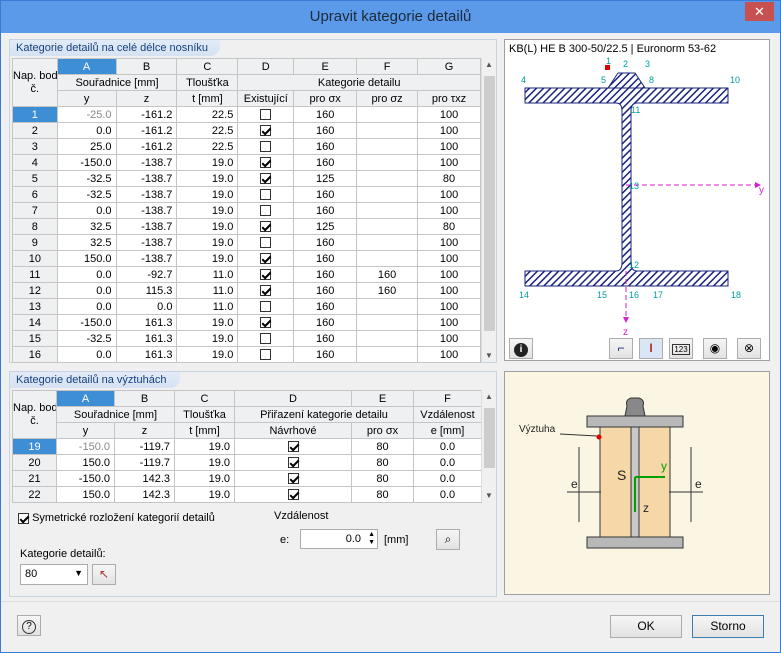 The height and width of the screenshot is (653, 781). What do you see at coordinates (204, 398) in the screenshot?
I see `stiff-col-letter-c: C` at bounding box center [204, 398].